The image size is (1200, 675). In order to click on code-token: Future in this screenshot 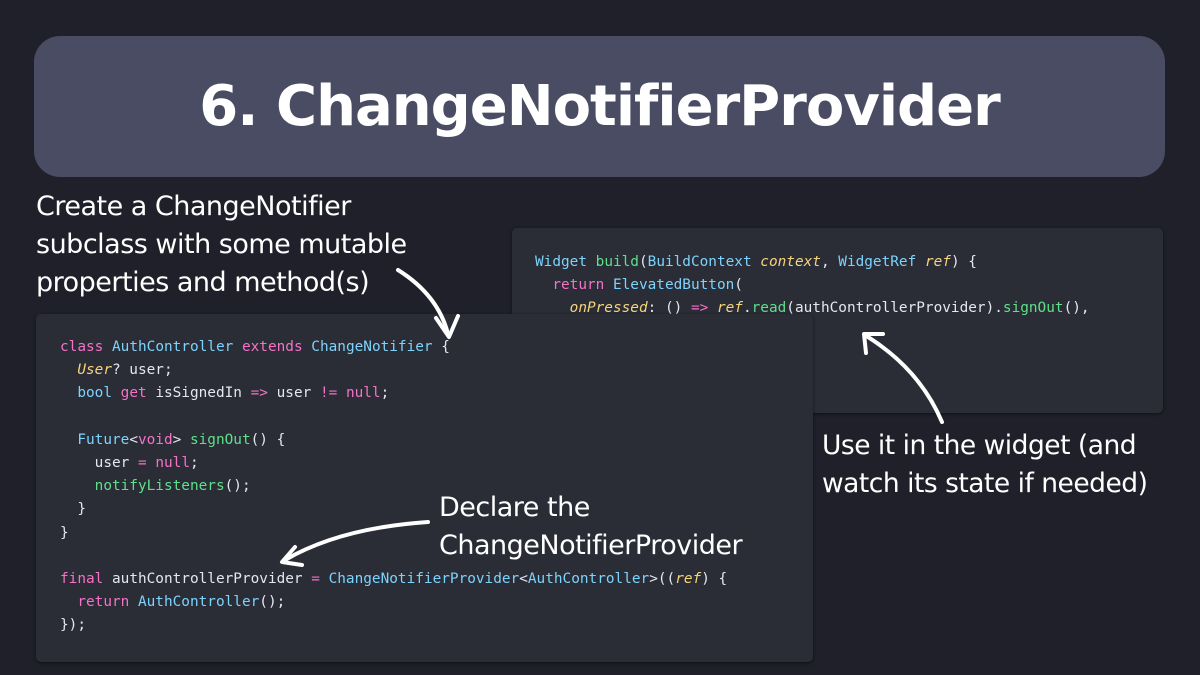, I will do `click(103, 439)`.